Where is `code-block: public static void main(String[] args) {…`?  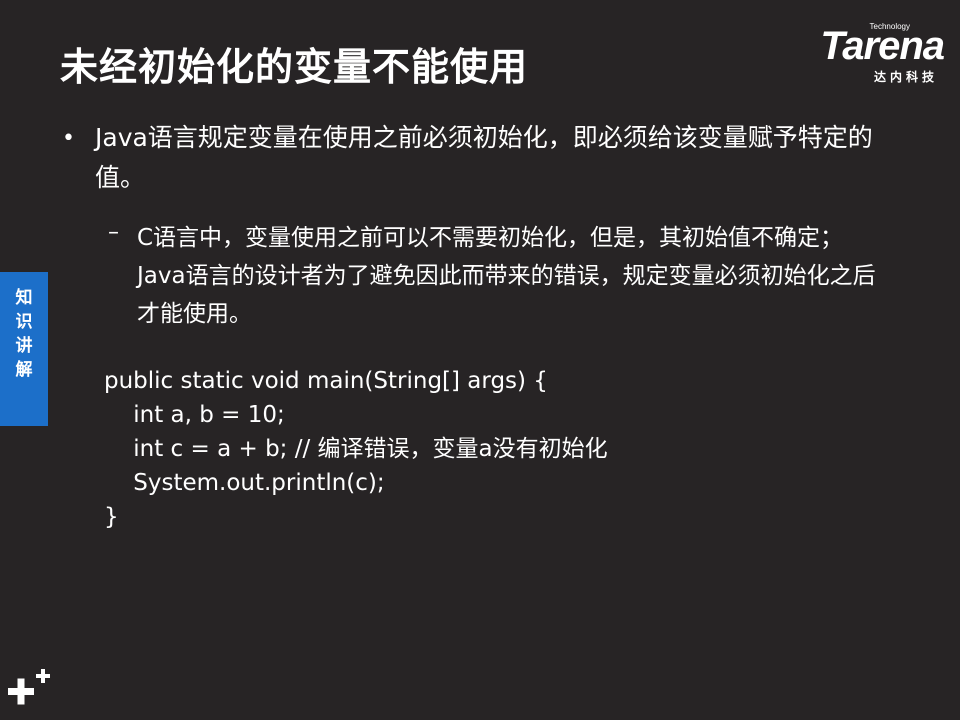 code-block: public static void main(String[] args) {… is located at coordinates (356, 449).